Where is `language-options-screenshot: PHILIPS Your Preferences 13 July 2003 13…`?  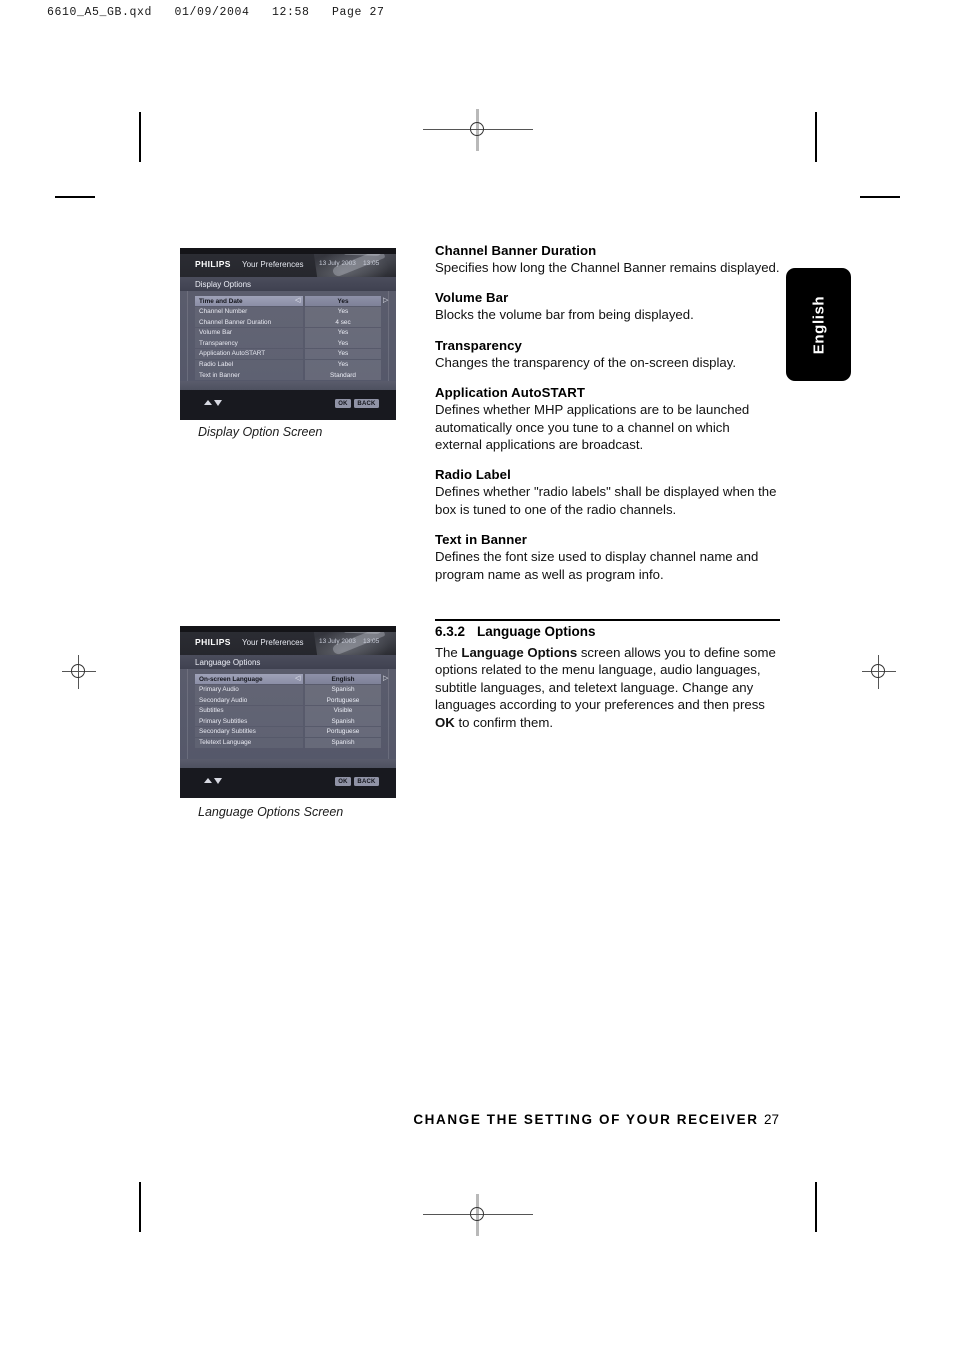
language-options-screenshot: PHILIPS Your Preferences 13 July 2003 13… is located at coordinates (288, 712).